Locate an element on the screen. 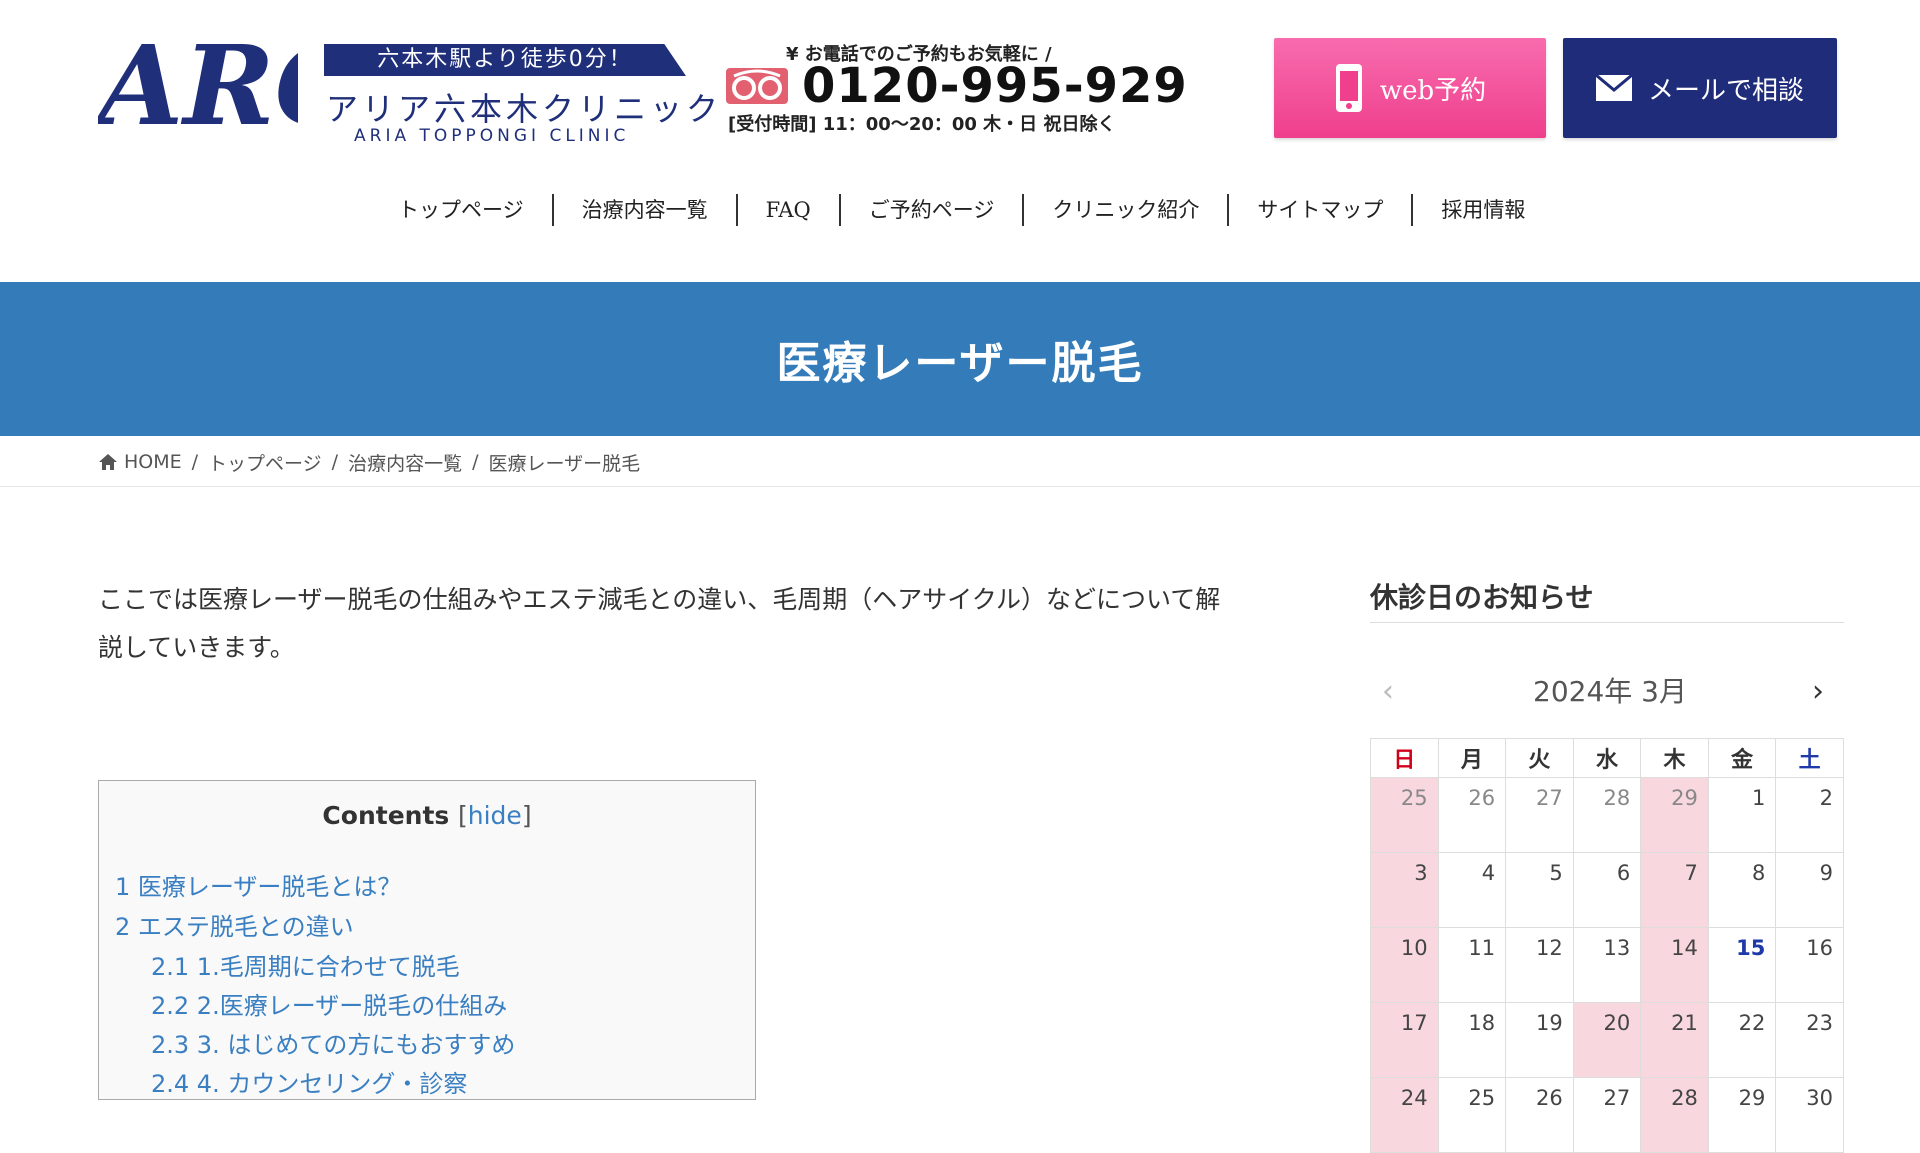 Image resolution: width=1920 pixels, height=1153 pixels. envelope-icon is located at coordinates (1613, 88).